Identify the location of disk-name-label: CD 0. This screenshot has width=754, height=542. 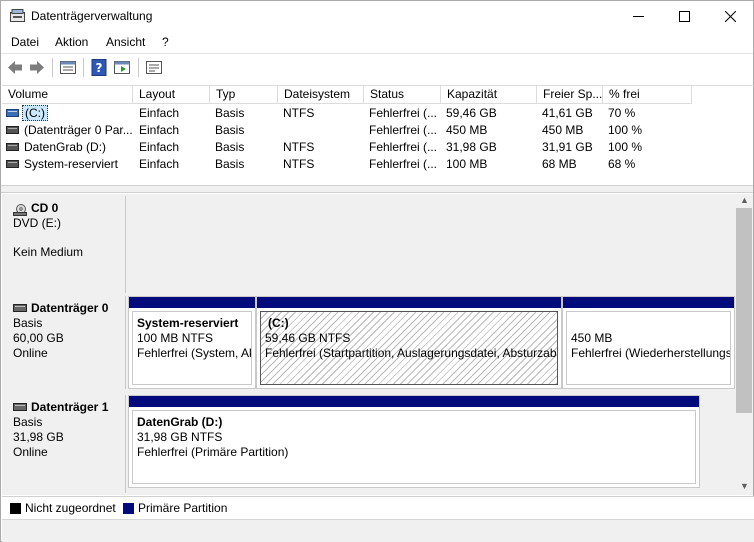
(45, 208).